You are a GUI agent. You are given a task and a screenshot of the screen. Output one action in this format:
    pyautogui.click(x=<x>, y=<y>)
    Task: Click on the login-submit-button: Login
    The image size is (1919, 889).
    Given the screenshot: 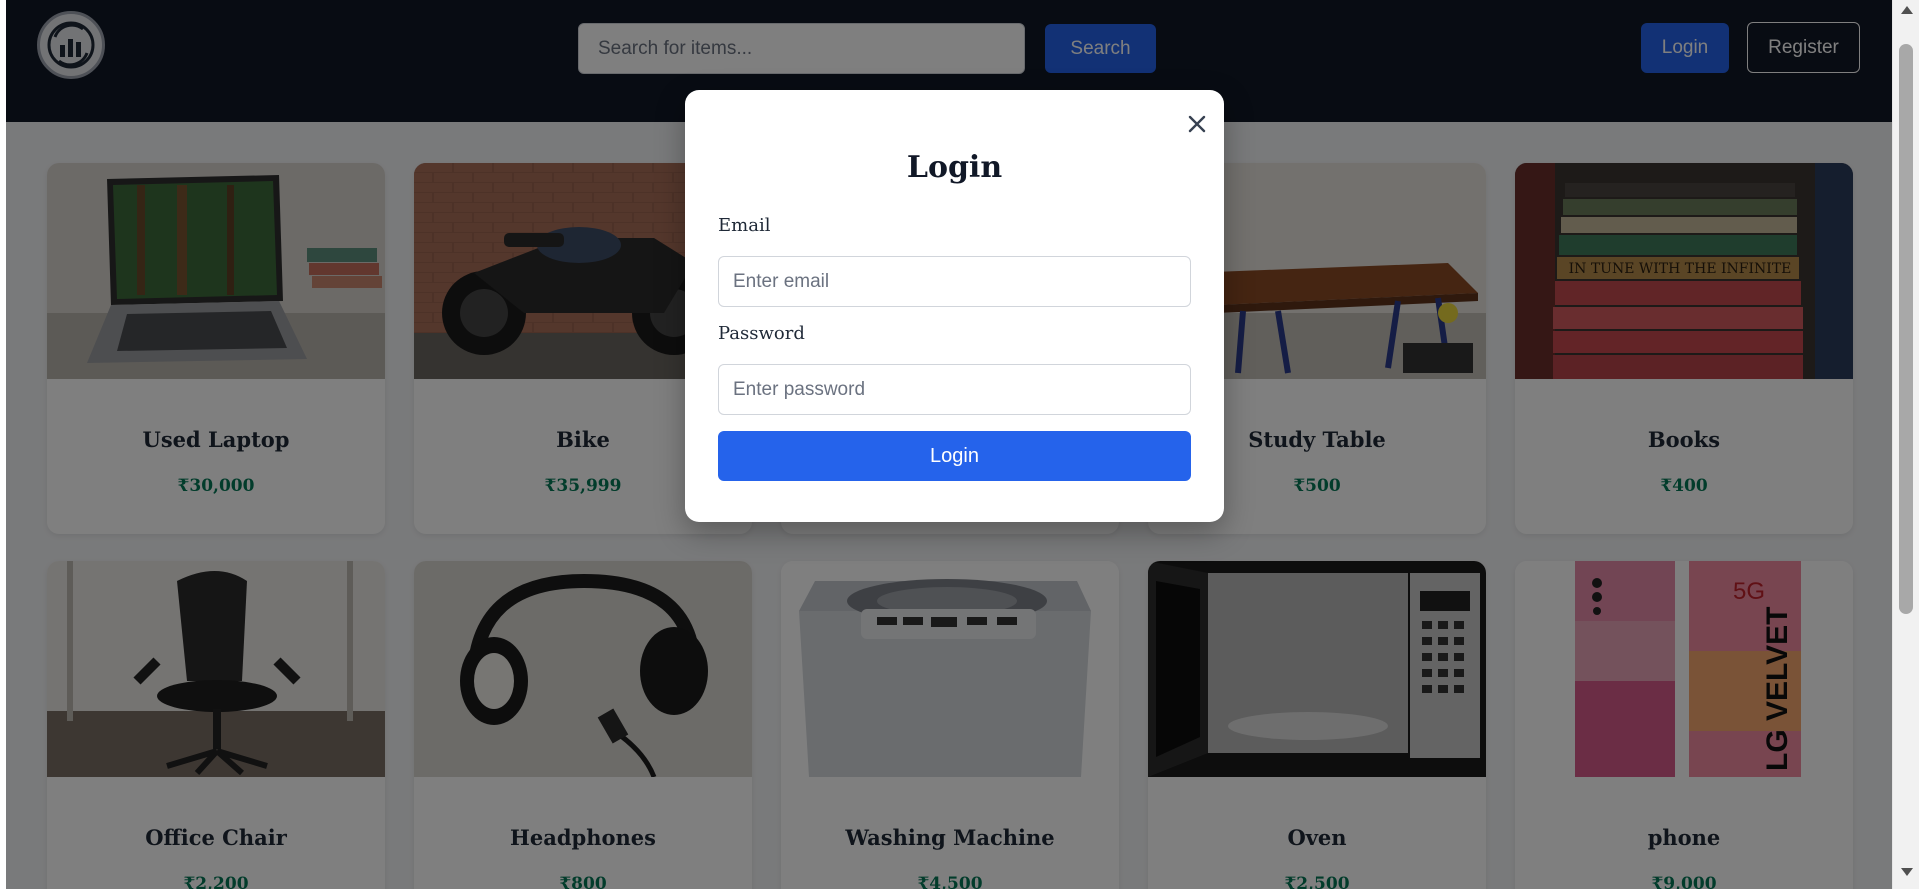 What is the action you would take?
    pyautogui.click(x=954, y=456)
    